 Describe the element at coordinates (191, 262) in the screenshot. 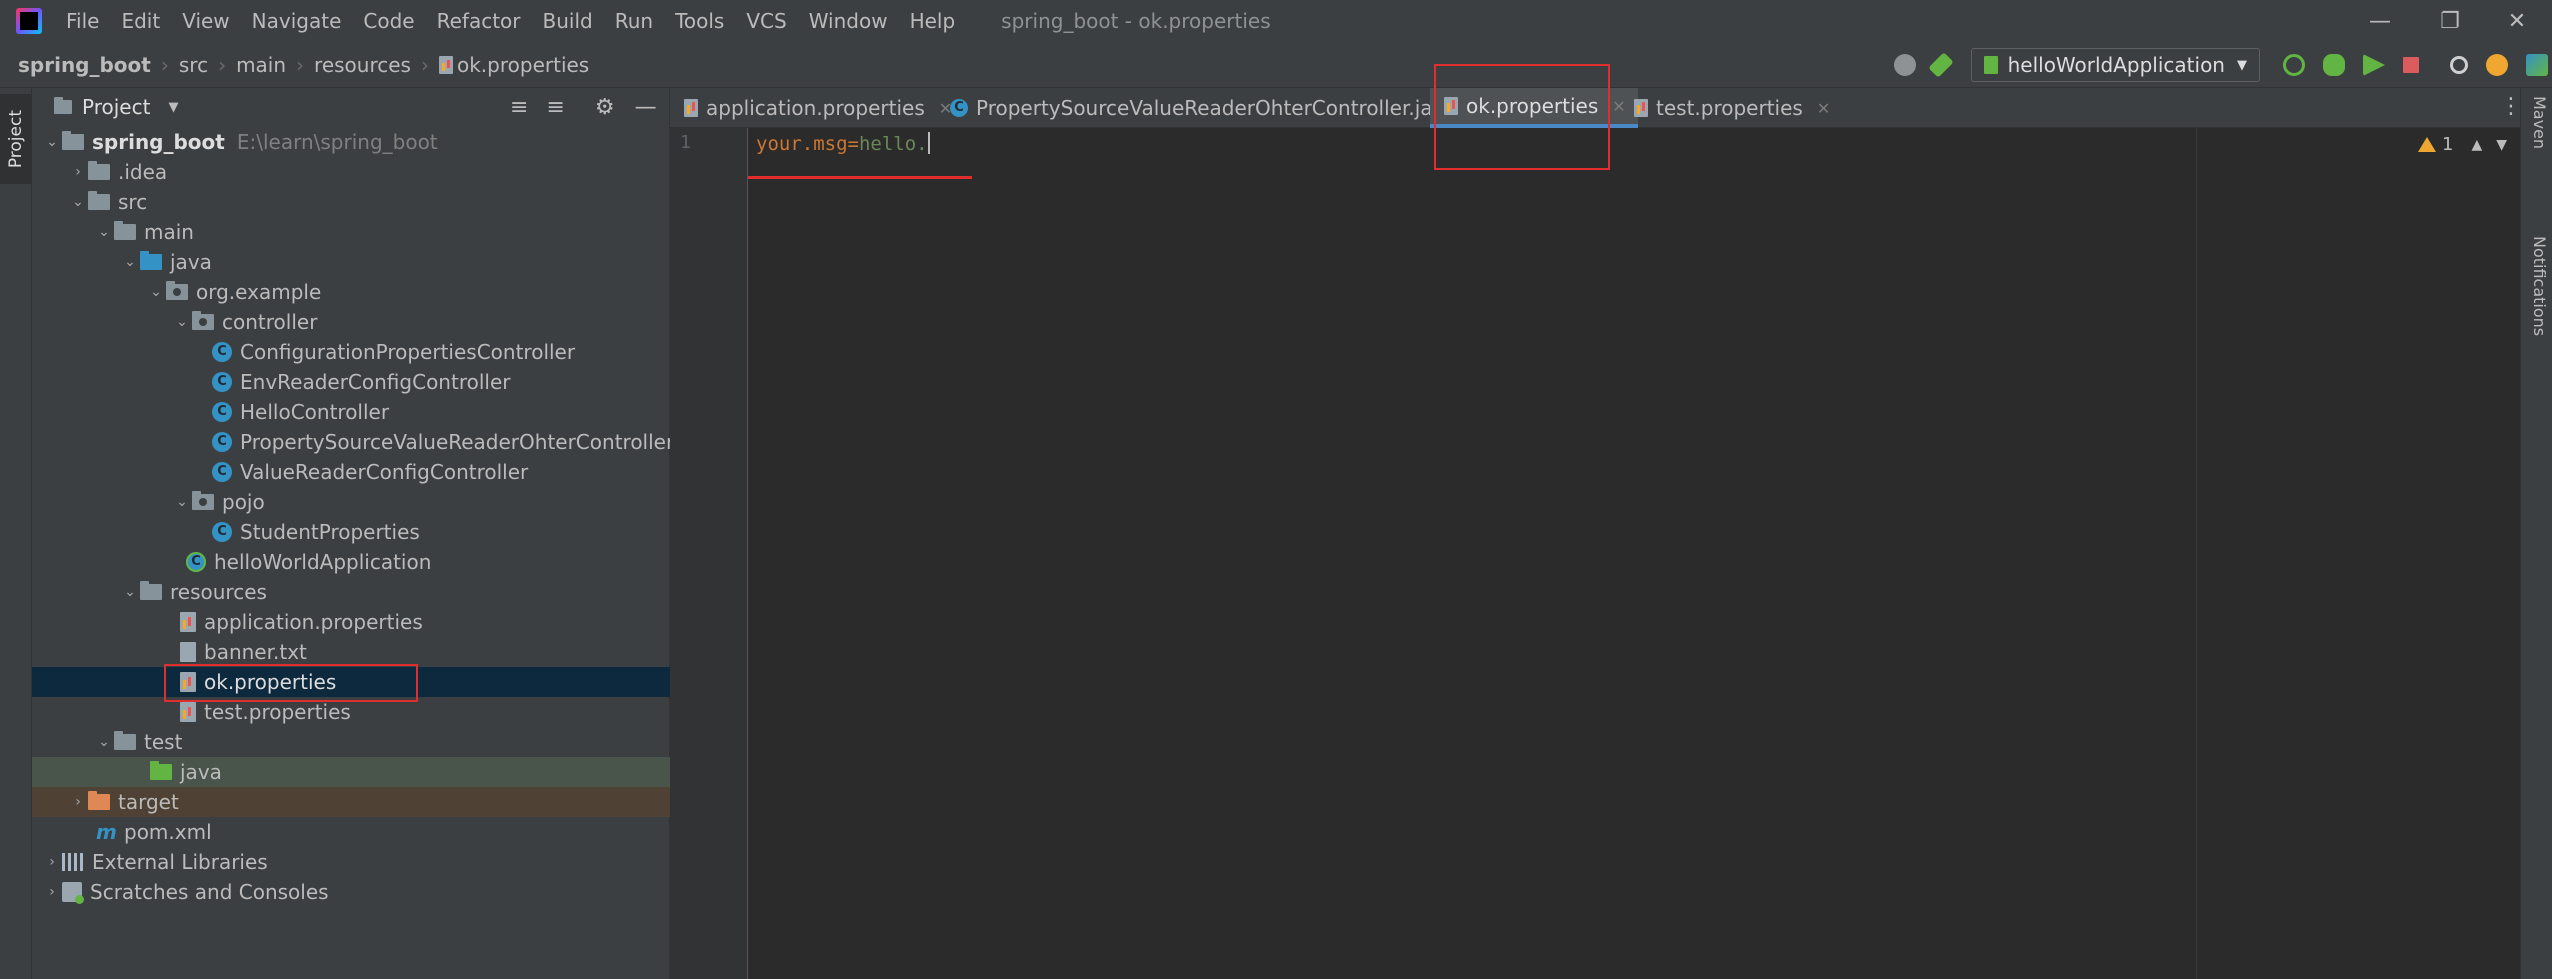

I see `tree-label: java` at that location.